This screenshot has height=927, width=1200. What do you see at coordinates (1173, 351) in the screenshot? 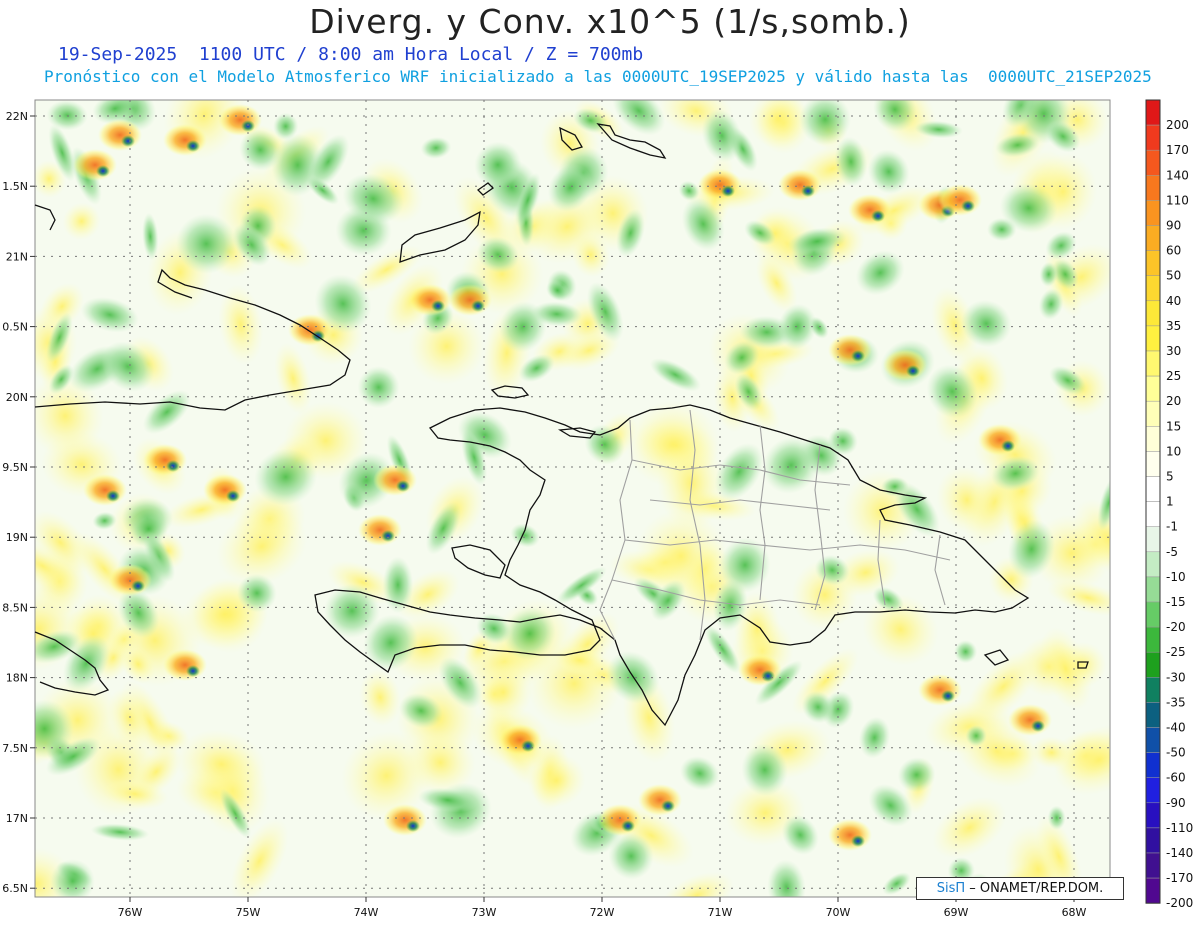
I see `colorbar-label: 30` at bounding box center [1173, 351].